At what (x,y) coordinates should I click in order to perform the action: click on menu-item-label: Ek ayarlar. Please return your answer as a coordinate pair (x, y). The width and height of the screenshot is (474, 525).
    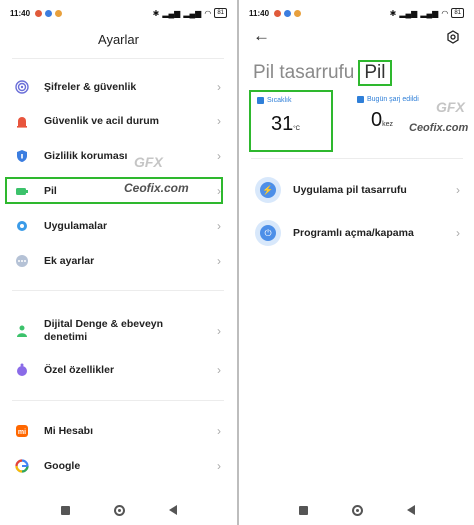
    Looking at the image, I should click on (69, 260).